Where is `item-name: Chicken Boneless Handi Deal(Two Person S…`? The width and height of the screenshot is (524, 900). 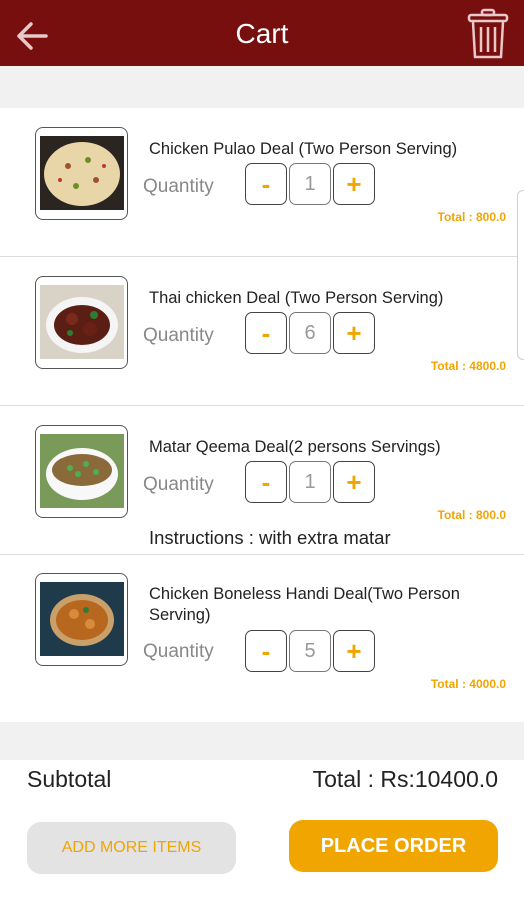
item-name: Chicken Boneless Handi Deal(Two Person S… is located at coordinates (304, 604).